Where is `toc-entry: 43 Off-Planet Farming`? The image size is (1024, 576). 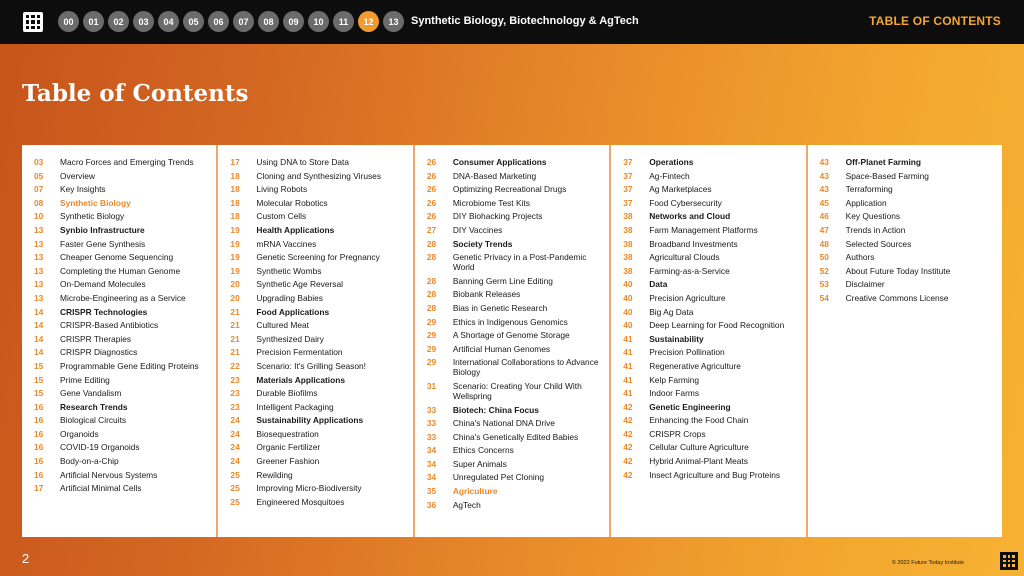 toc-entry: 43 Off-Planet Farming is located at coordinates (907, 162).